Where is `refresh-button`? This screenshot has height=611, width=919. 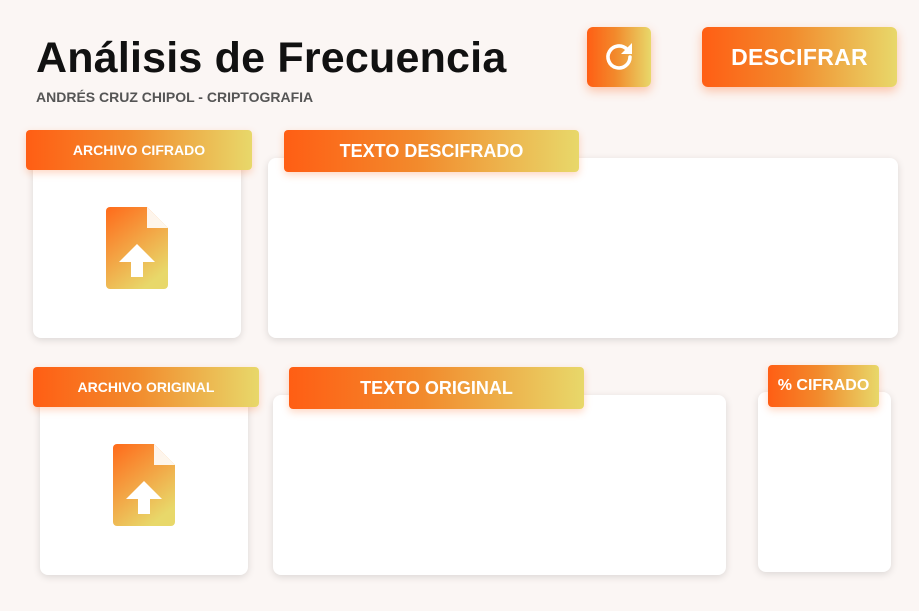
refresh-button is located at coordinates (619, 57).